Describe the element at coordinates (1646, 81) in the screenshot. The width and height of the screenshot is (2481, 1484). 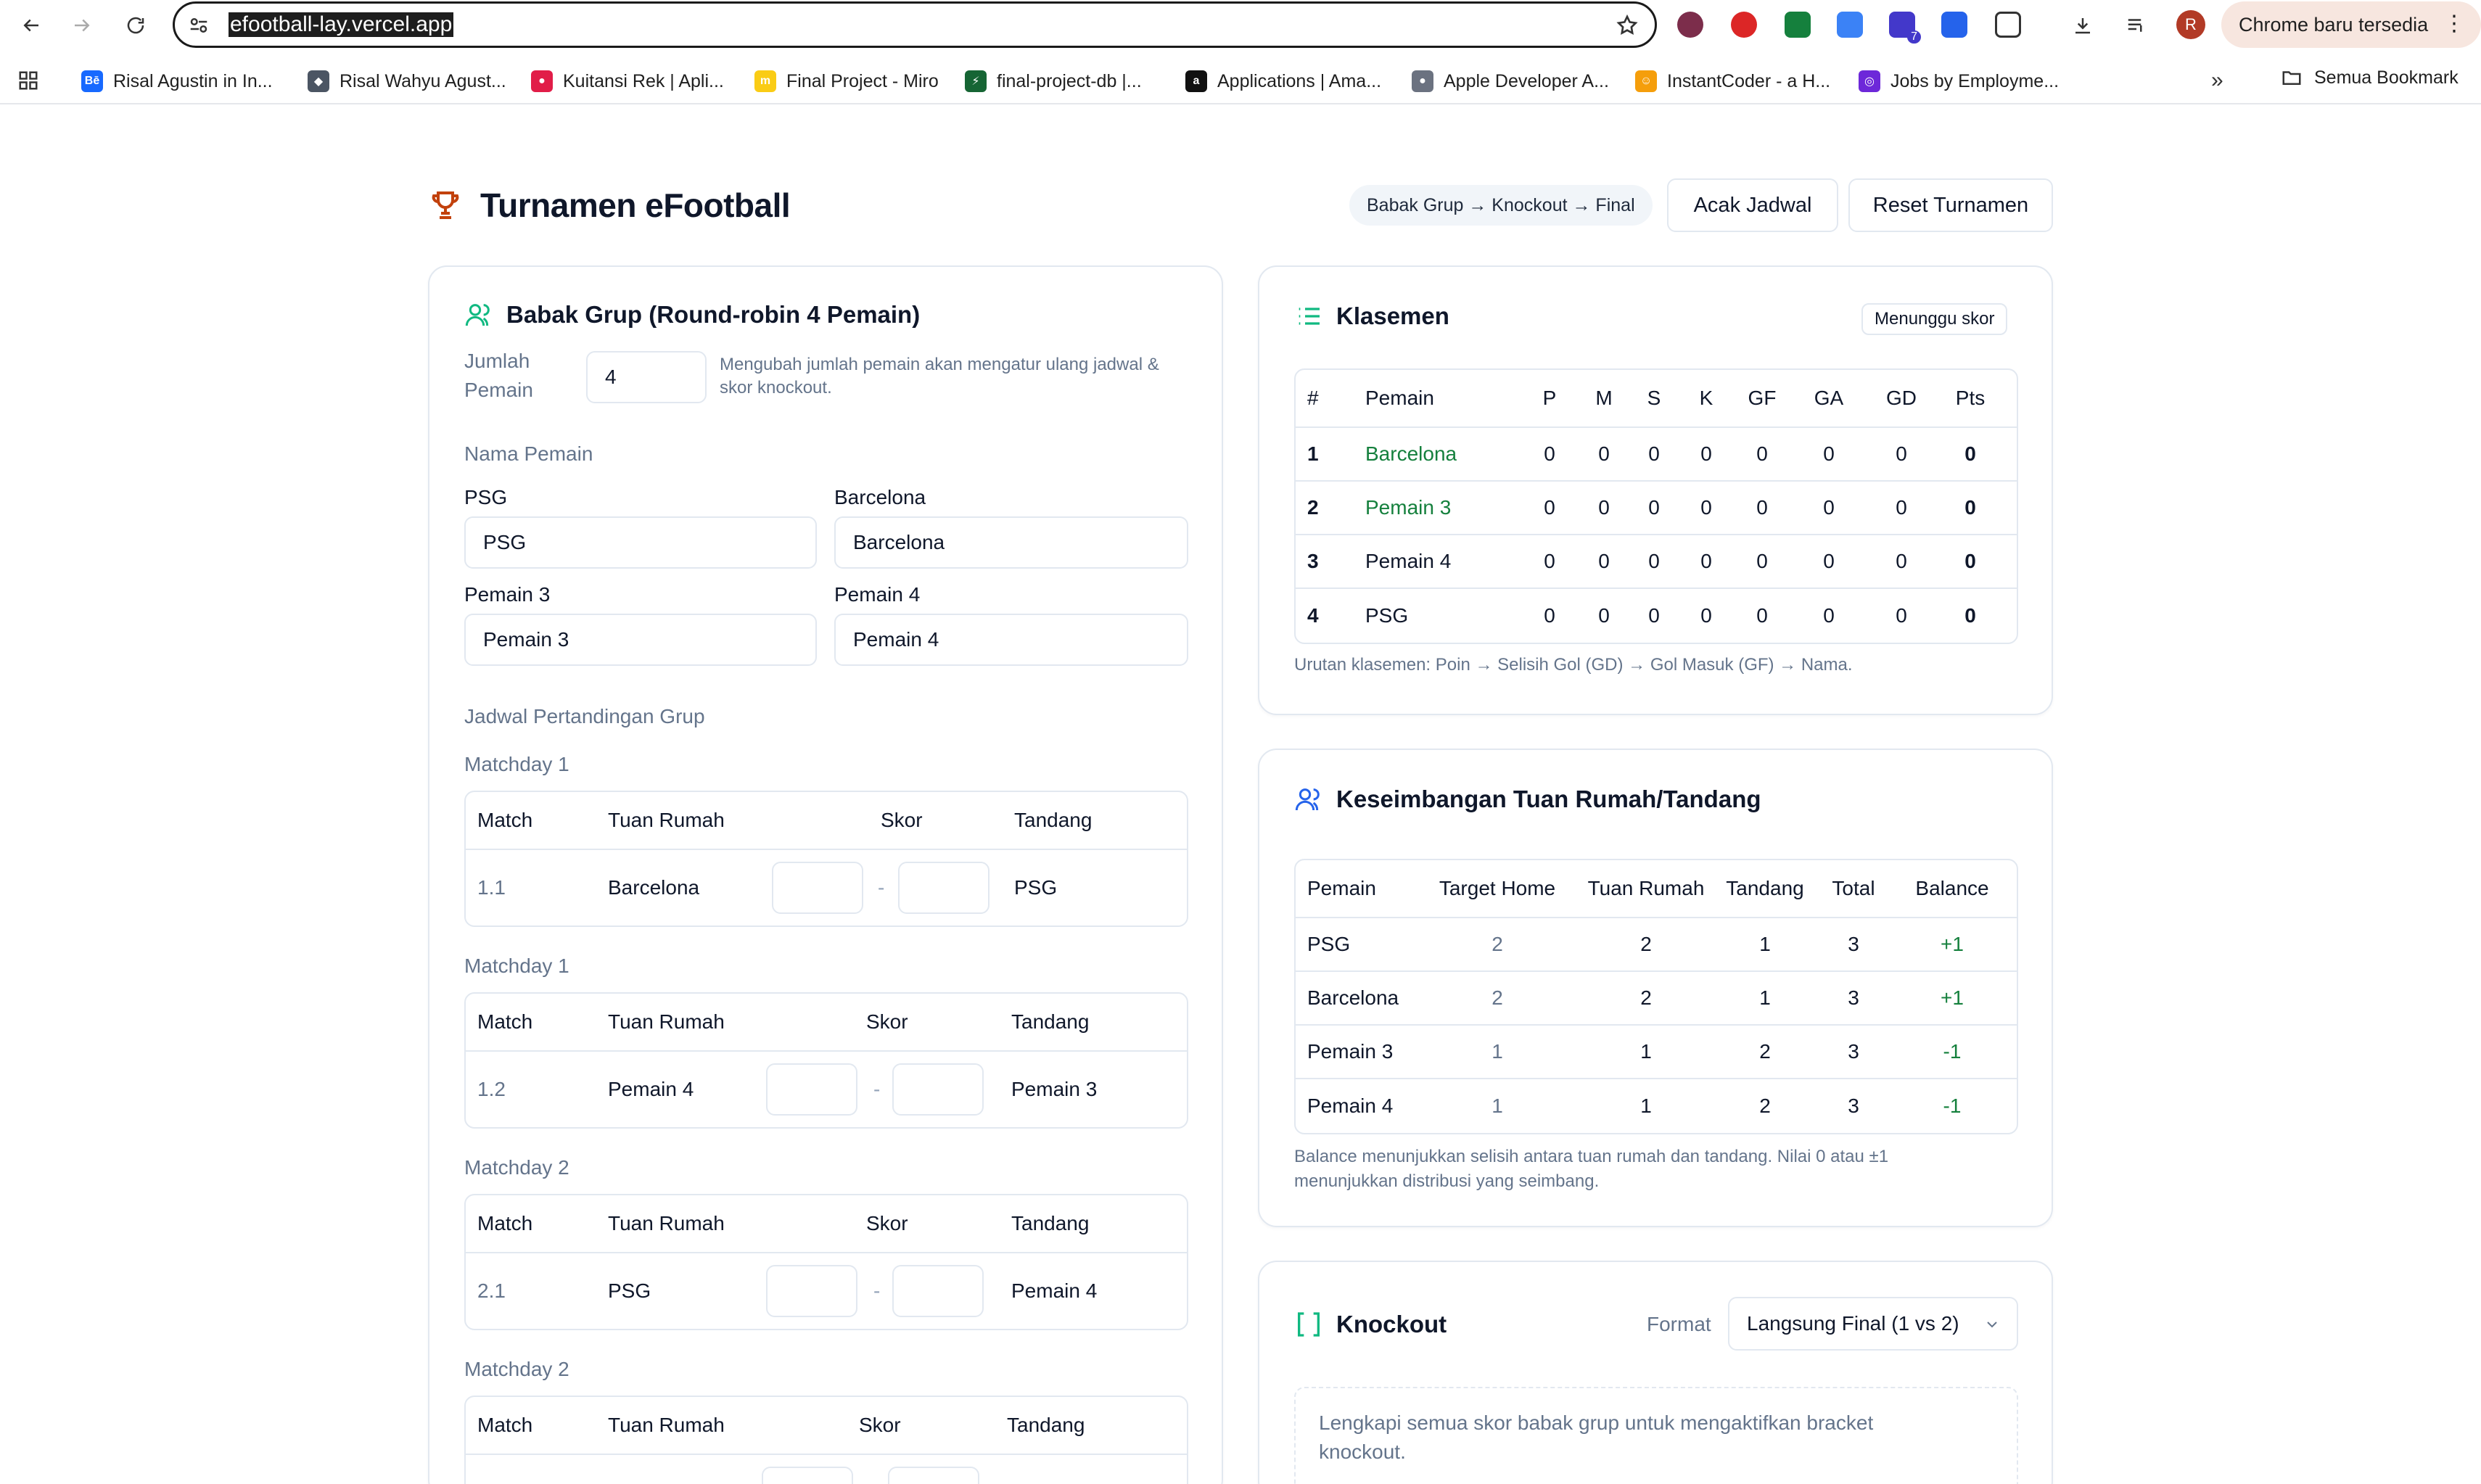
I see `bookmark-favicon-icon: ☺` at that location.